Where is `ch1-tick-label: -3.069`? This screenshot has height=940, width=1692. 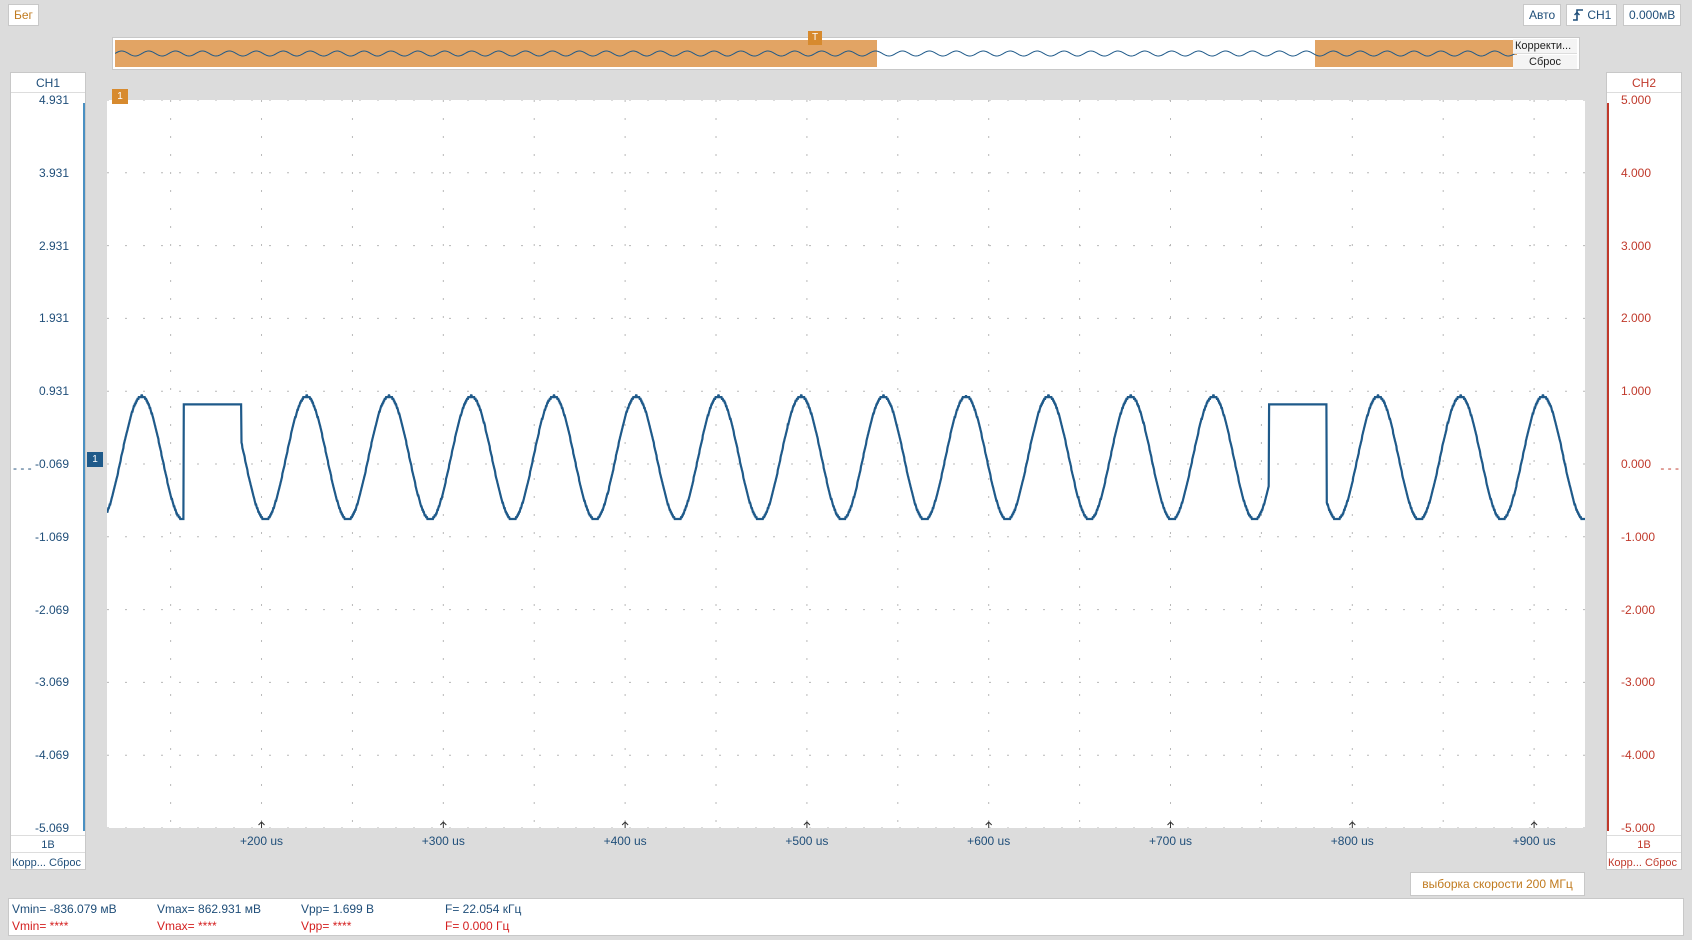 ch1-tick-label: -3.069 is located at coordinates (51, 682).